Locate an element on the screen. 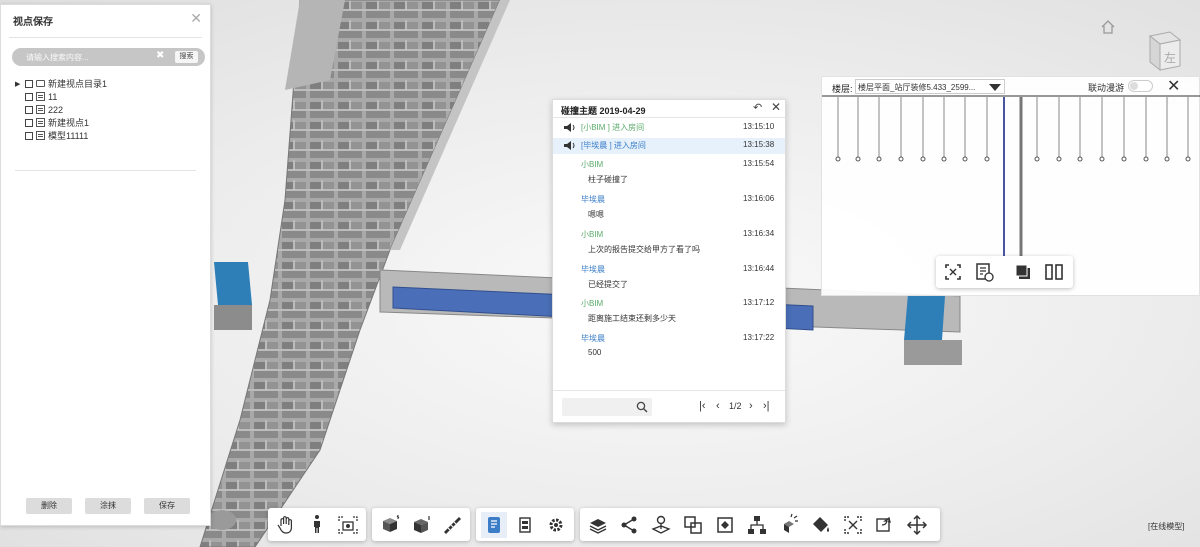  camera-viewpoint-icon is located at coordinates (348, 525).